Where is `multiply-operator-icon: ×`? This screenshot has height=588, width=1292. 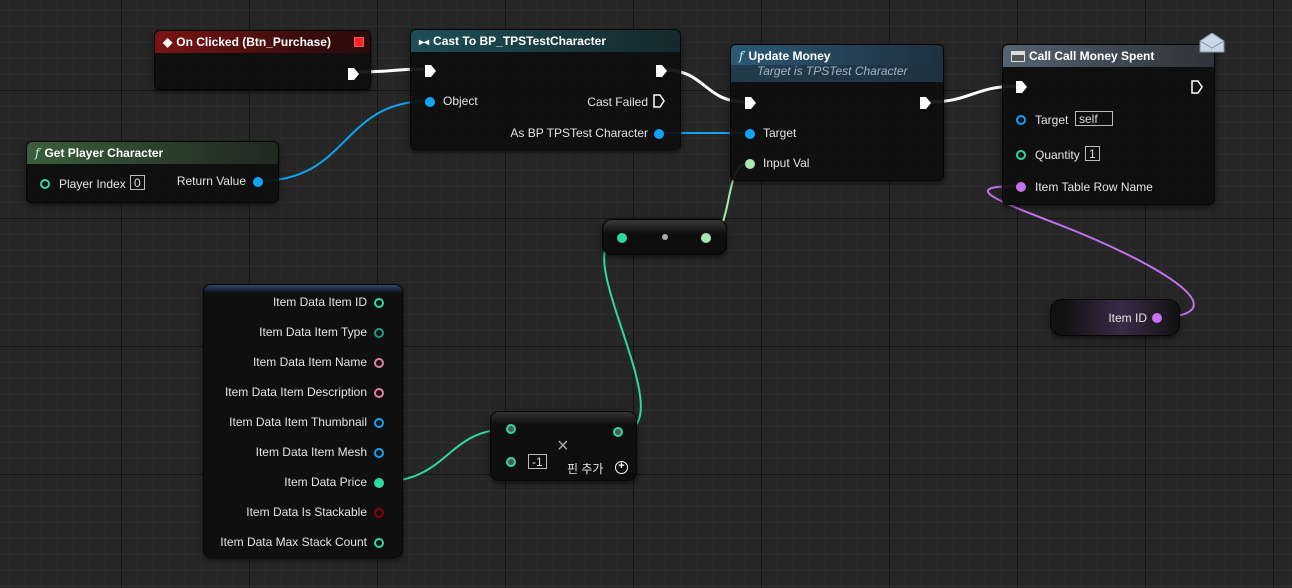 multiply-operator-icon: × is located at coordinates (563, 446).